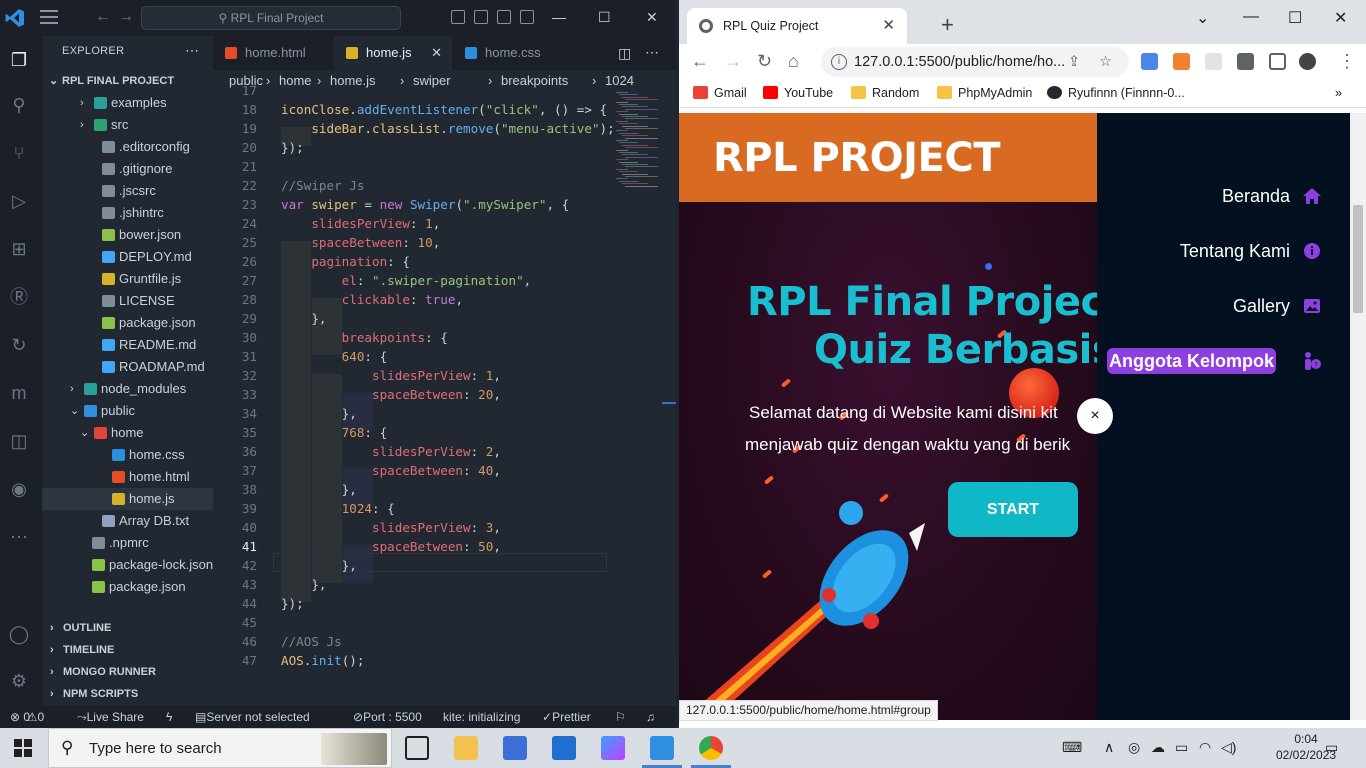 This screenshot has height=768, width=1366. I want to click on mail-icon, so click(564, 748).